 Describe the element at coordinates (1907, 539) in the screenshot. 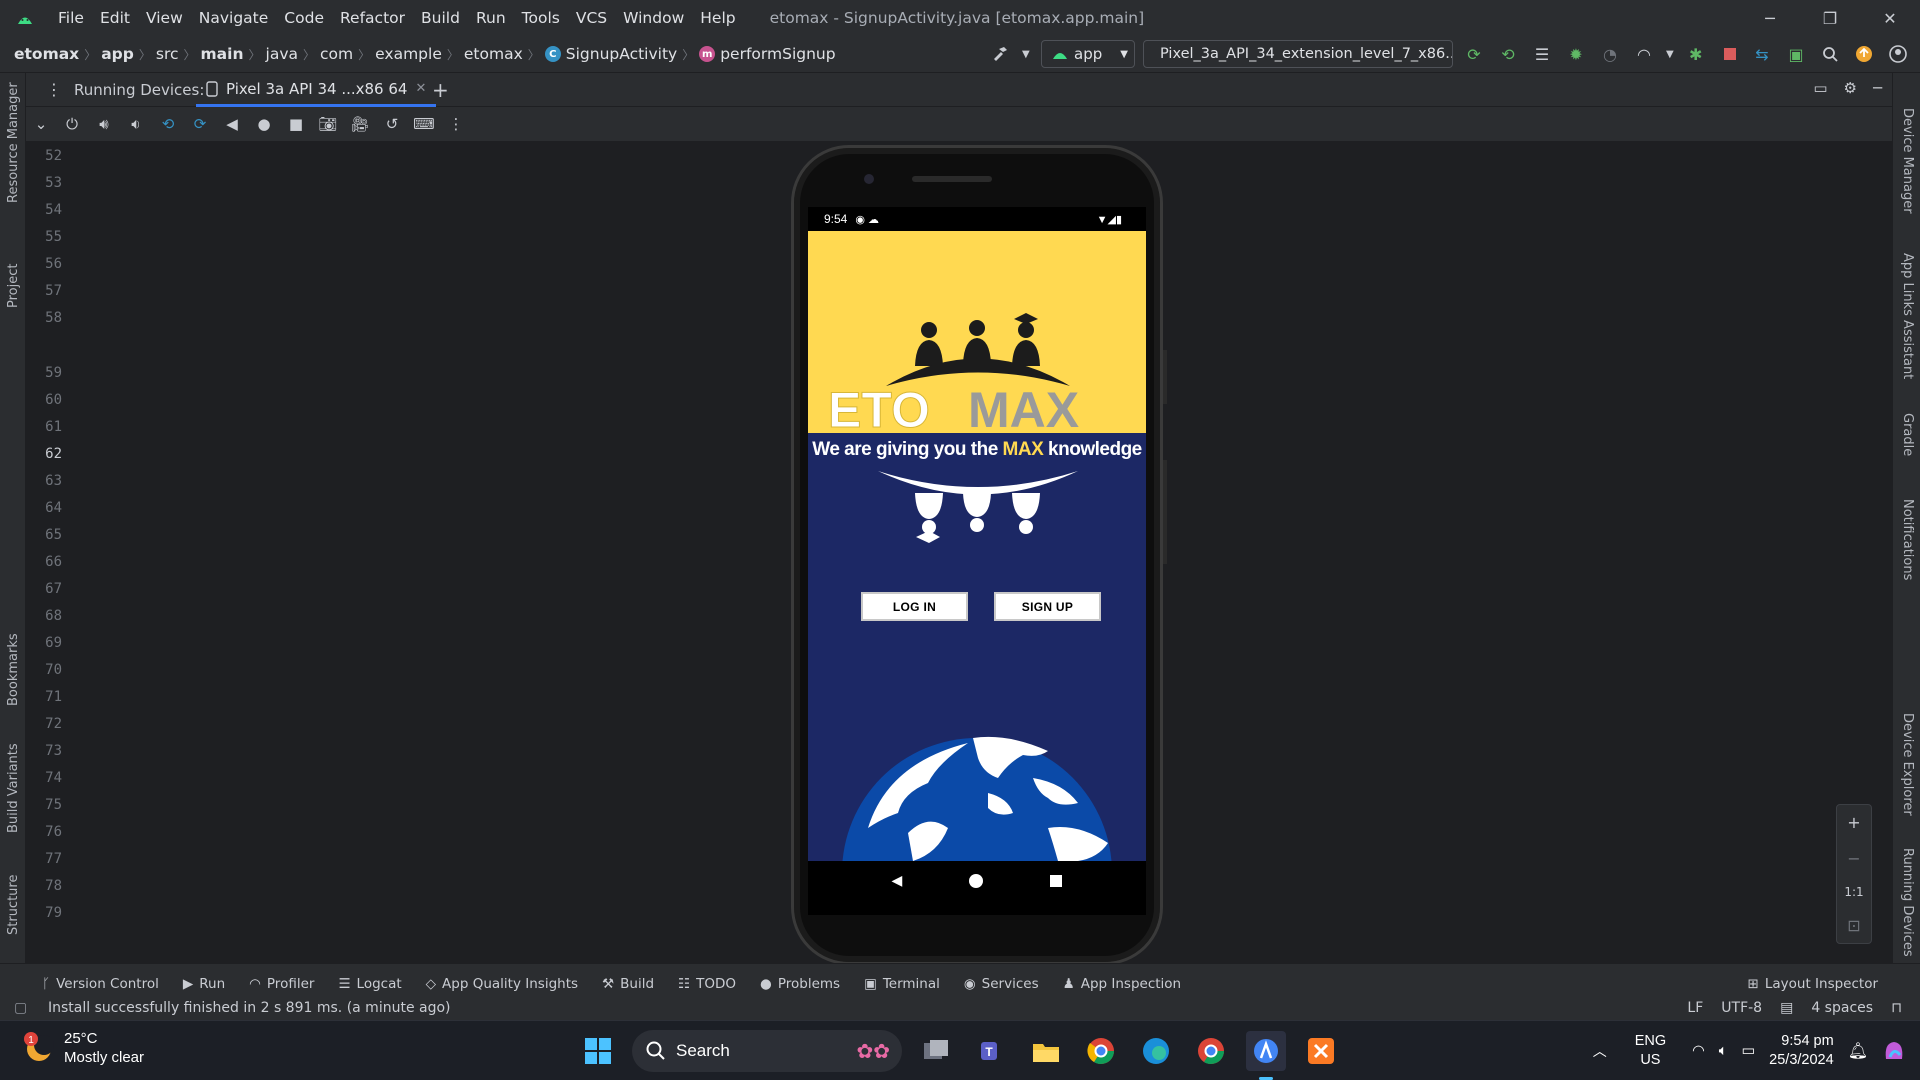

I see `notifications-tab: Notifications` at that location.